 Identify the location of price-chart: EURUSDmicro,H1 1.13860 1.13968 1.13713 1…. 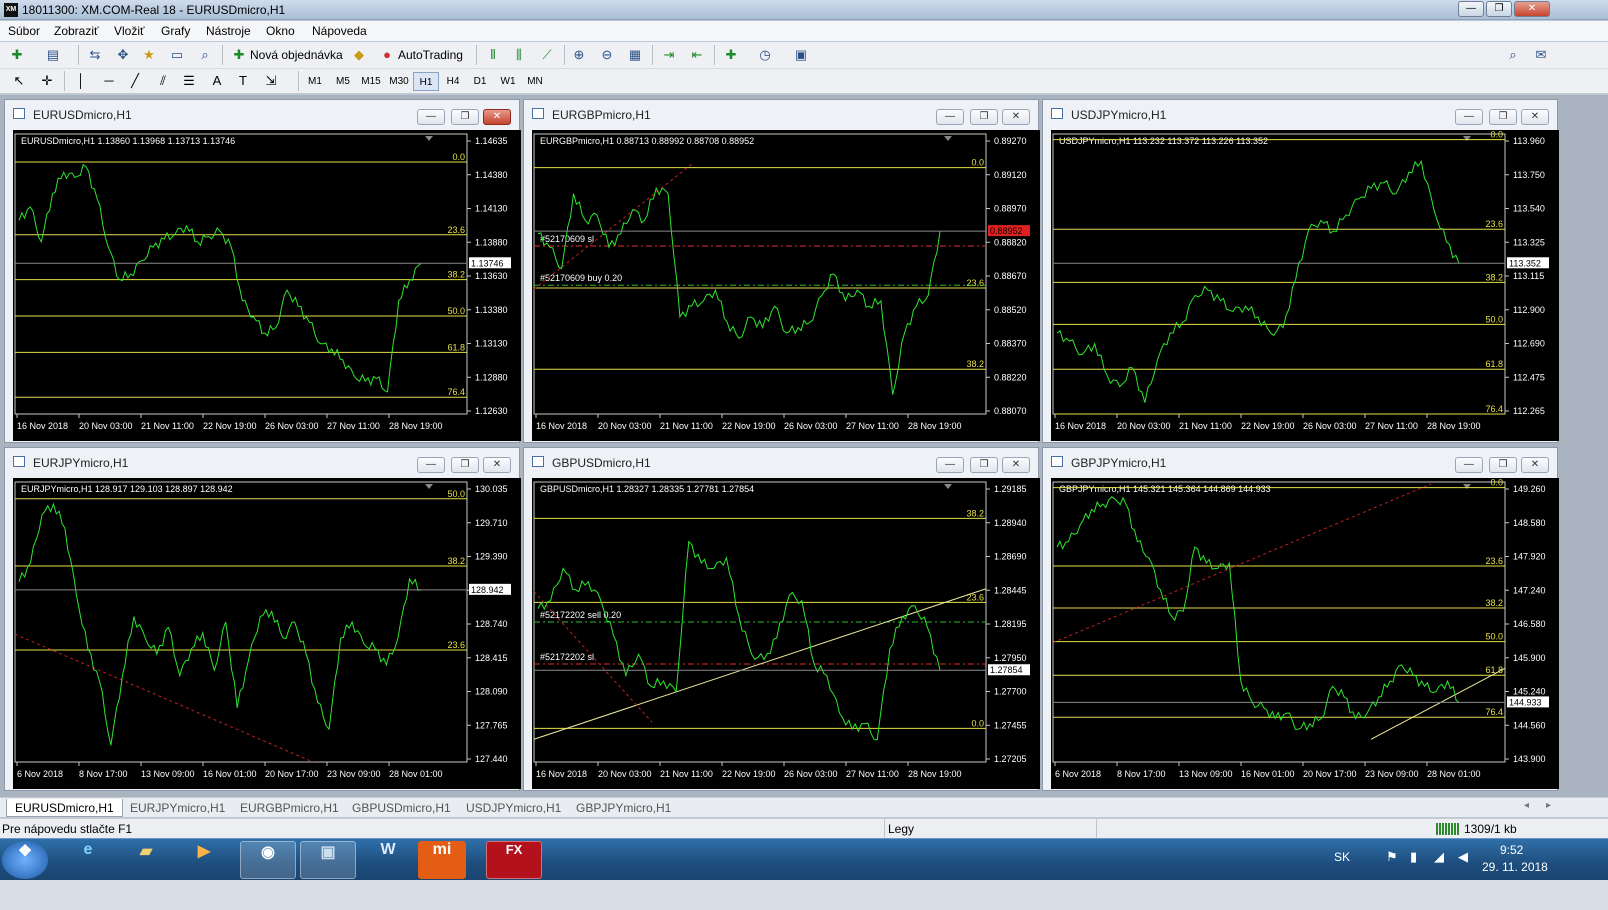
(267, 285).